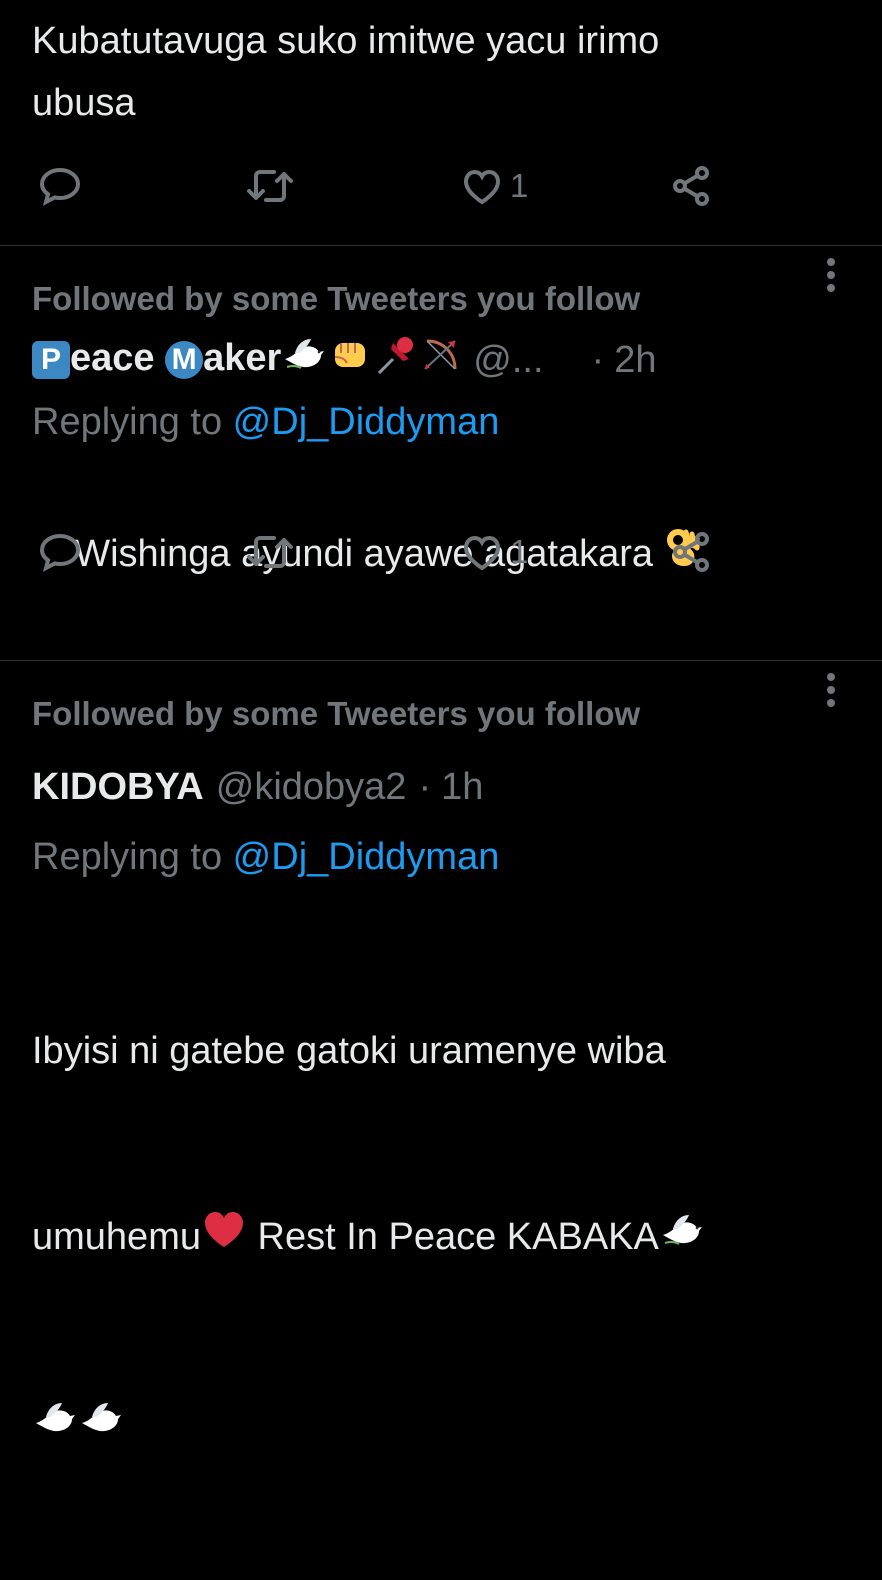 The width and height of the screenshot is (882, 1580). What do you see at coordinates (441, 1425) in the screenshot?
I see `tweet-text-line` at bounding box center [441, 1425].